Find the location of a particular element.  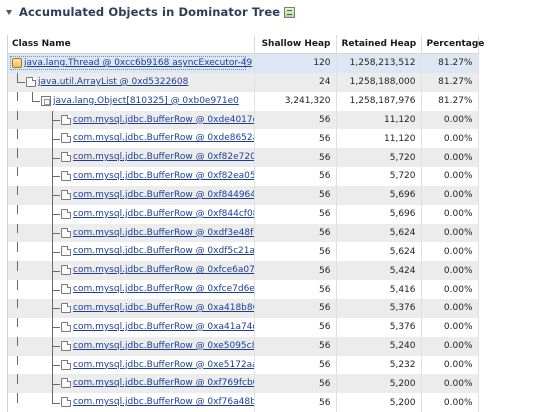

class-name-cell: com.mysql.jdbc.BufferRow @ 0xfce6a070 is located at coordinates (131, 270).